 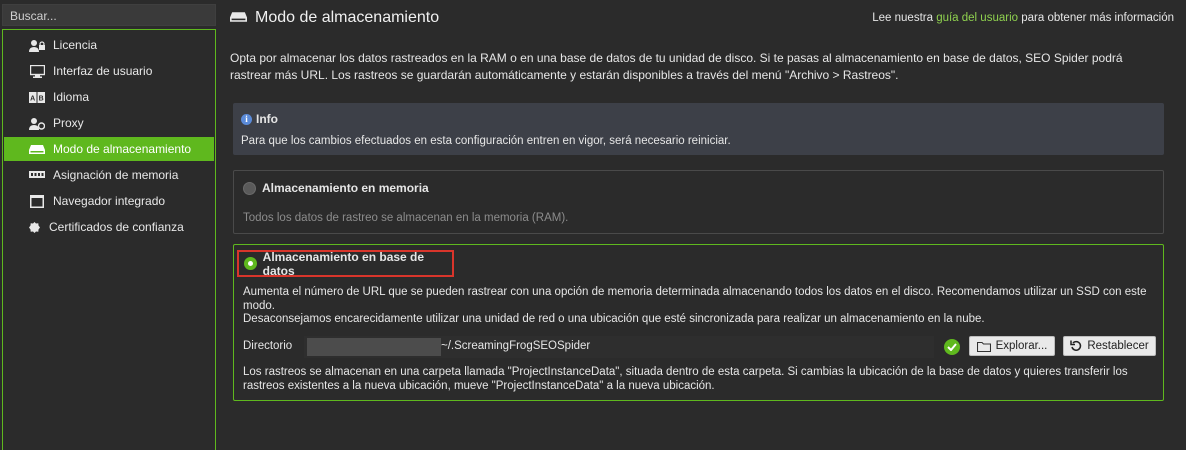 What do you see at coordinates (977, 18) in the screenshot?
I see `user-guide-link: guía del usuario` at bounding box center [977, 18].